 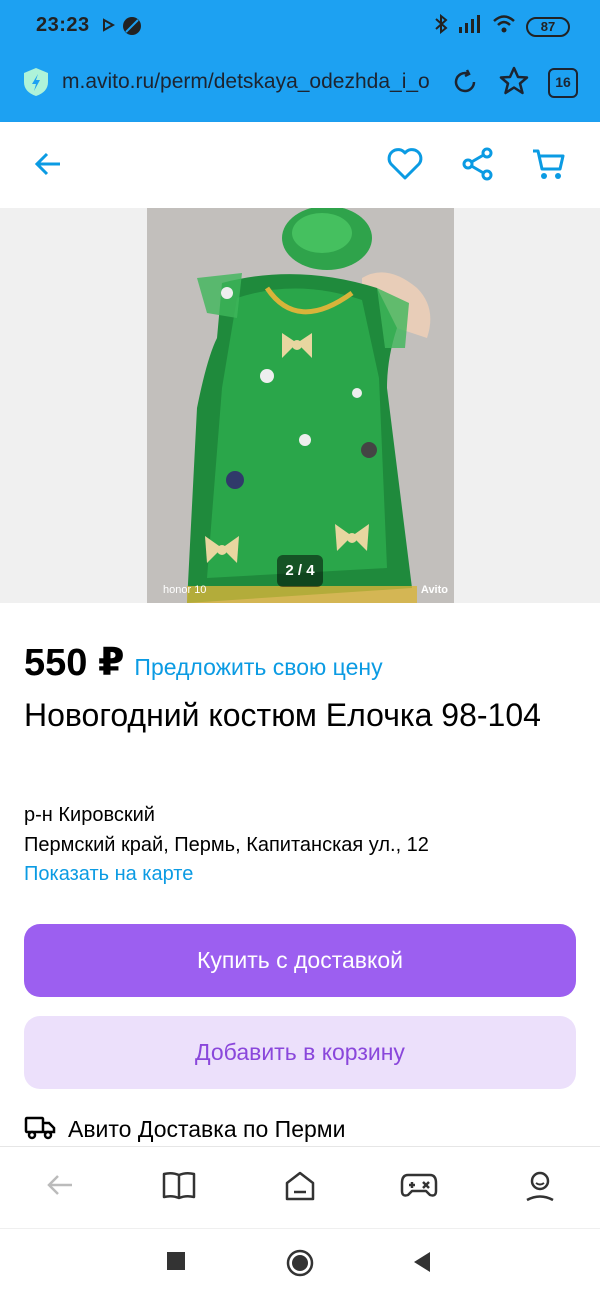 I want to click on profile-icon, so click(x=540, y=1188).